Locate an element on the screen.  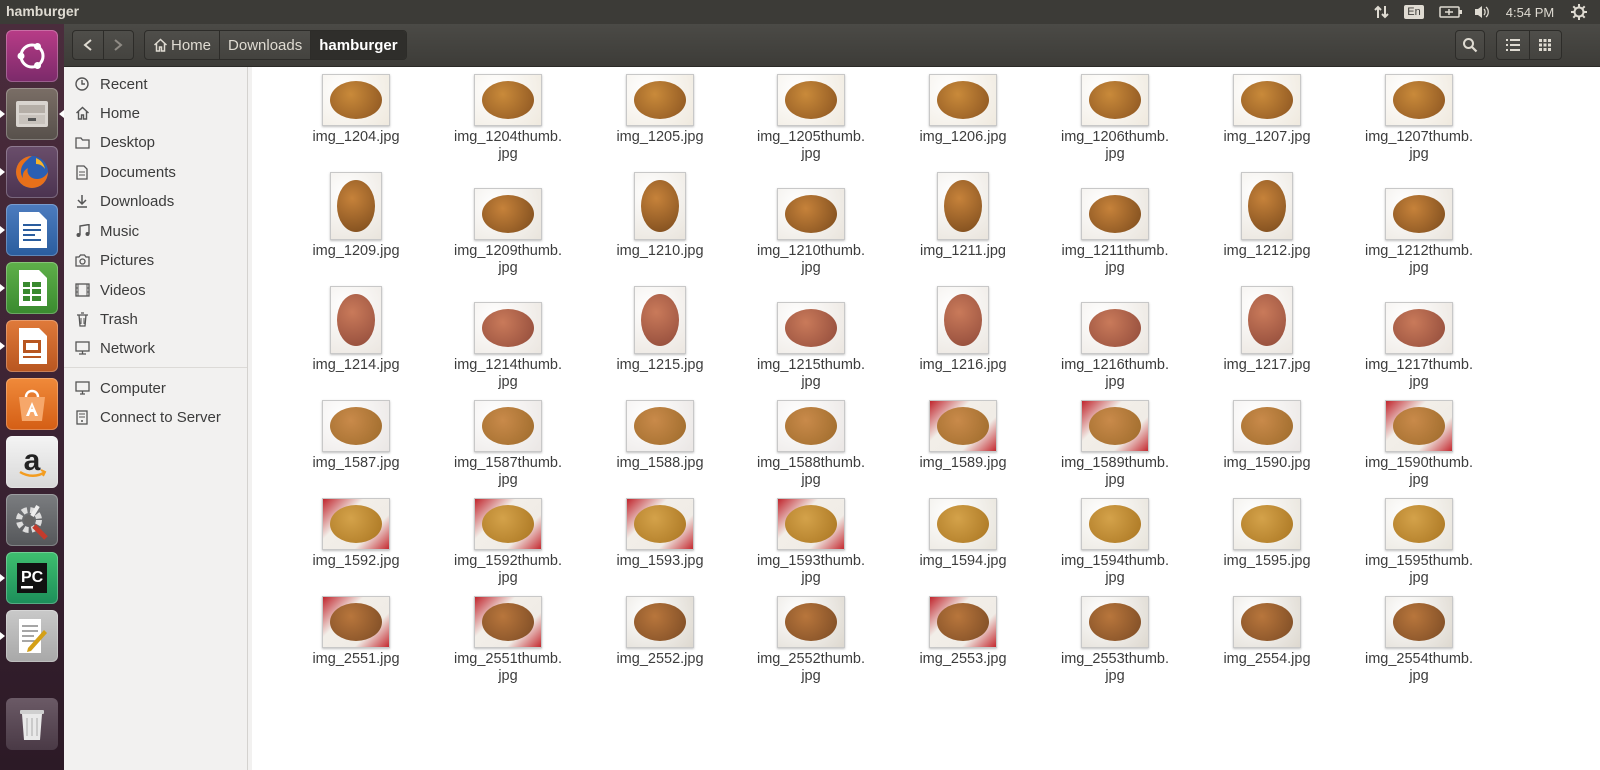
file-item: img_2553thumb. jpg is located at coordinates (1115, 640).